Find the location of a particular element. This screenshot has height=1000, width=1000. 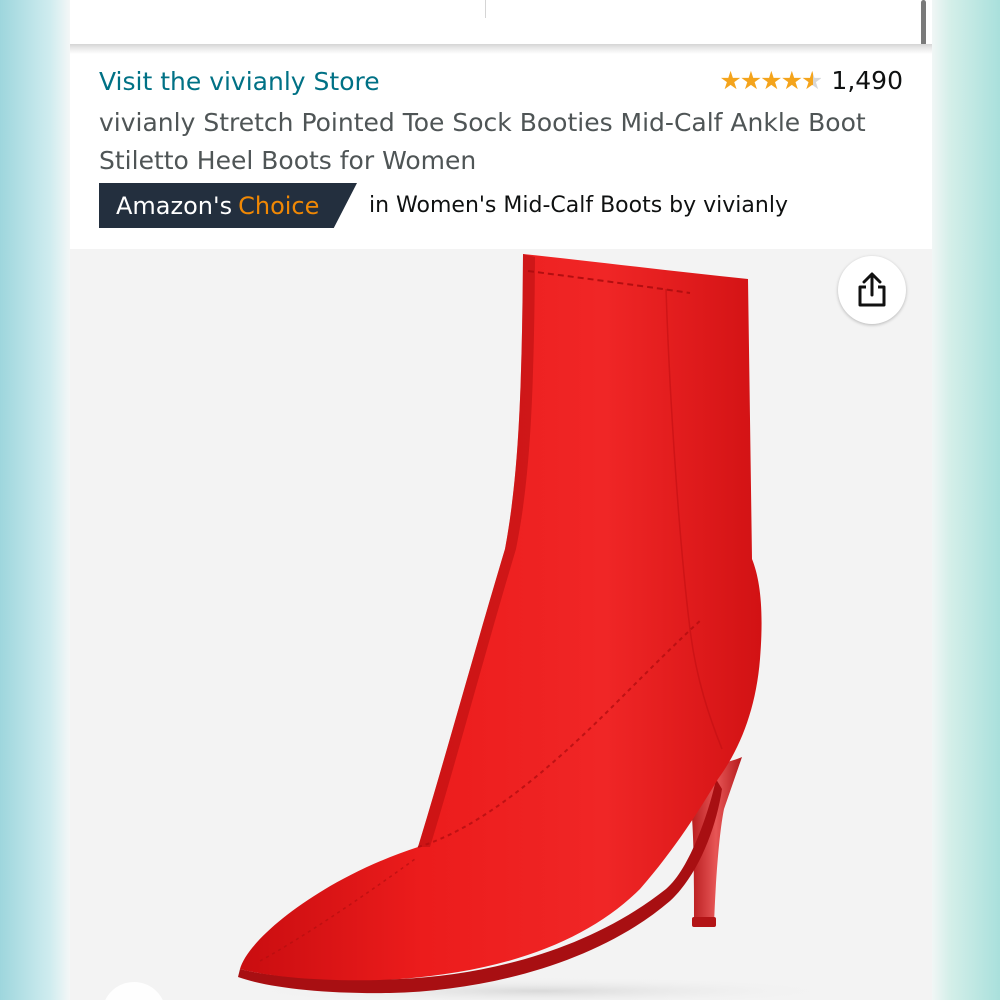

rating: ★ ★ ★ ★ ★ 1,490 is located at coordinates (811, 80).